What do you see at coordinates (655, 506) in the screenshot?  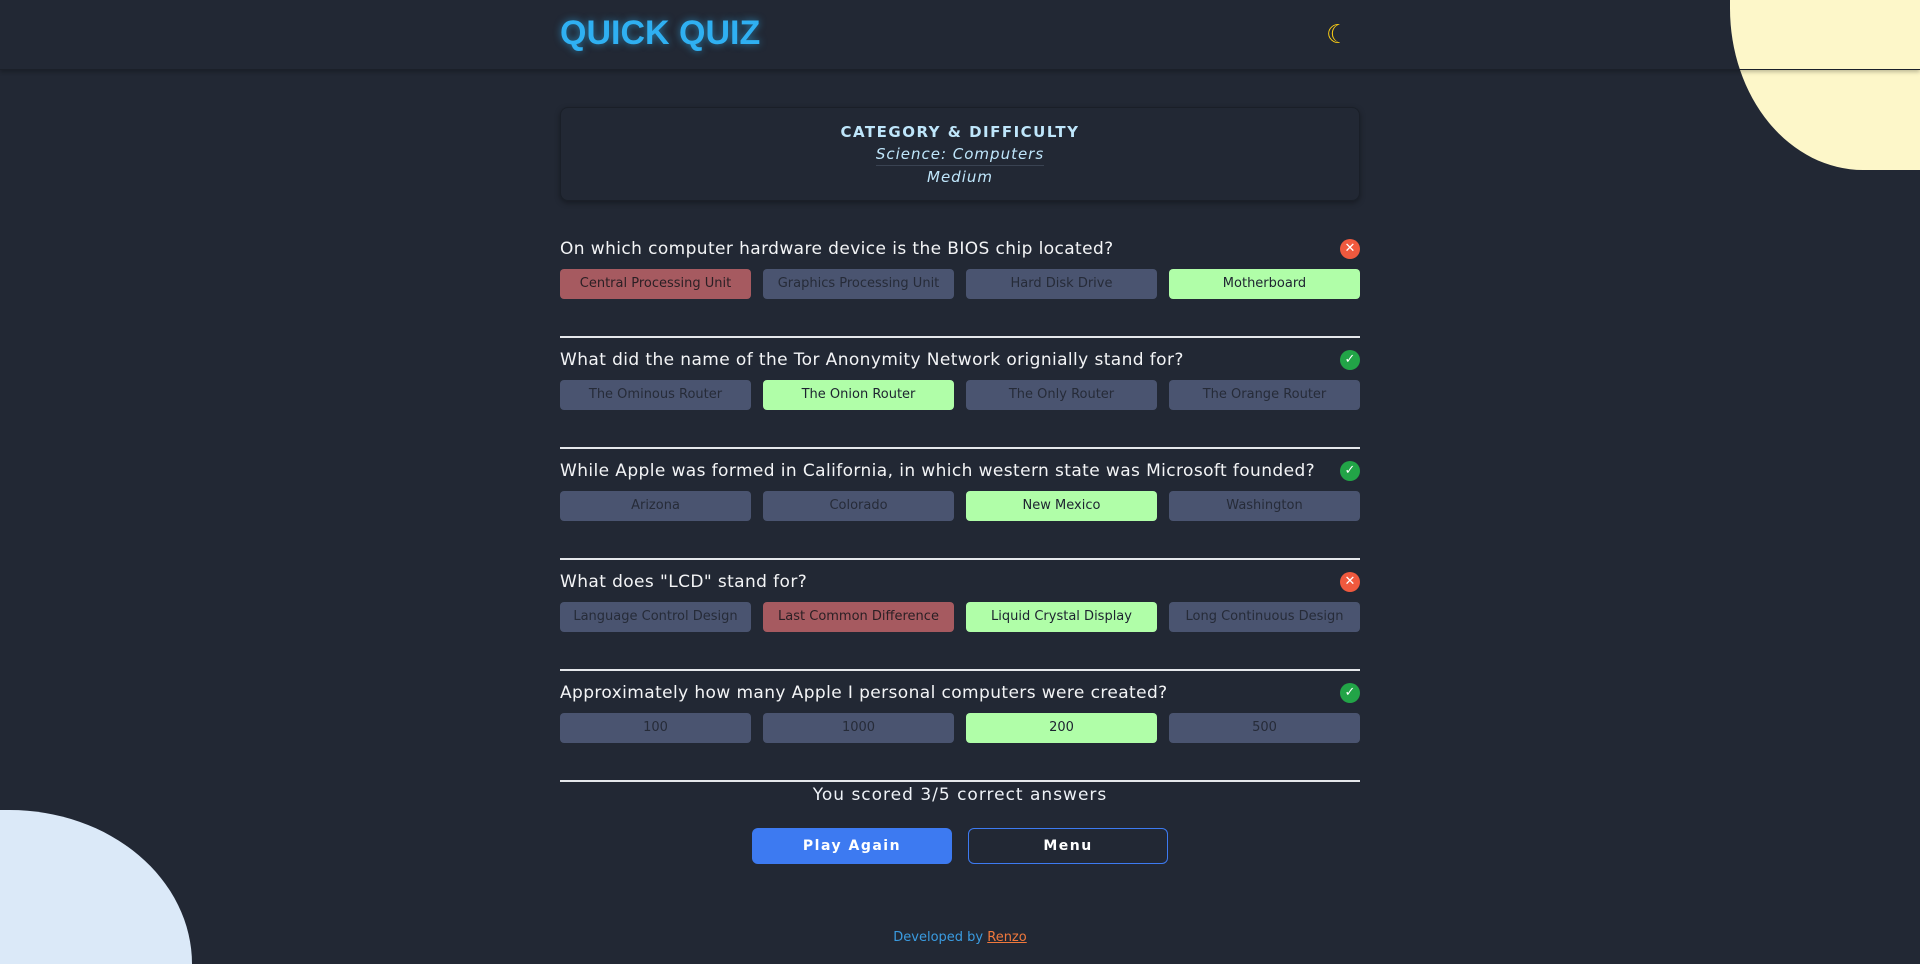 I see `answer-option: Arizona` at bounding box center [655, 506].